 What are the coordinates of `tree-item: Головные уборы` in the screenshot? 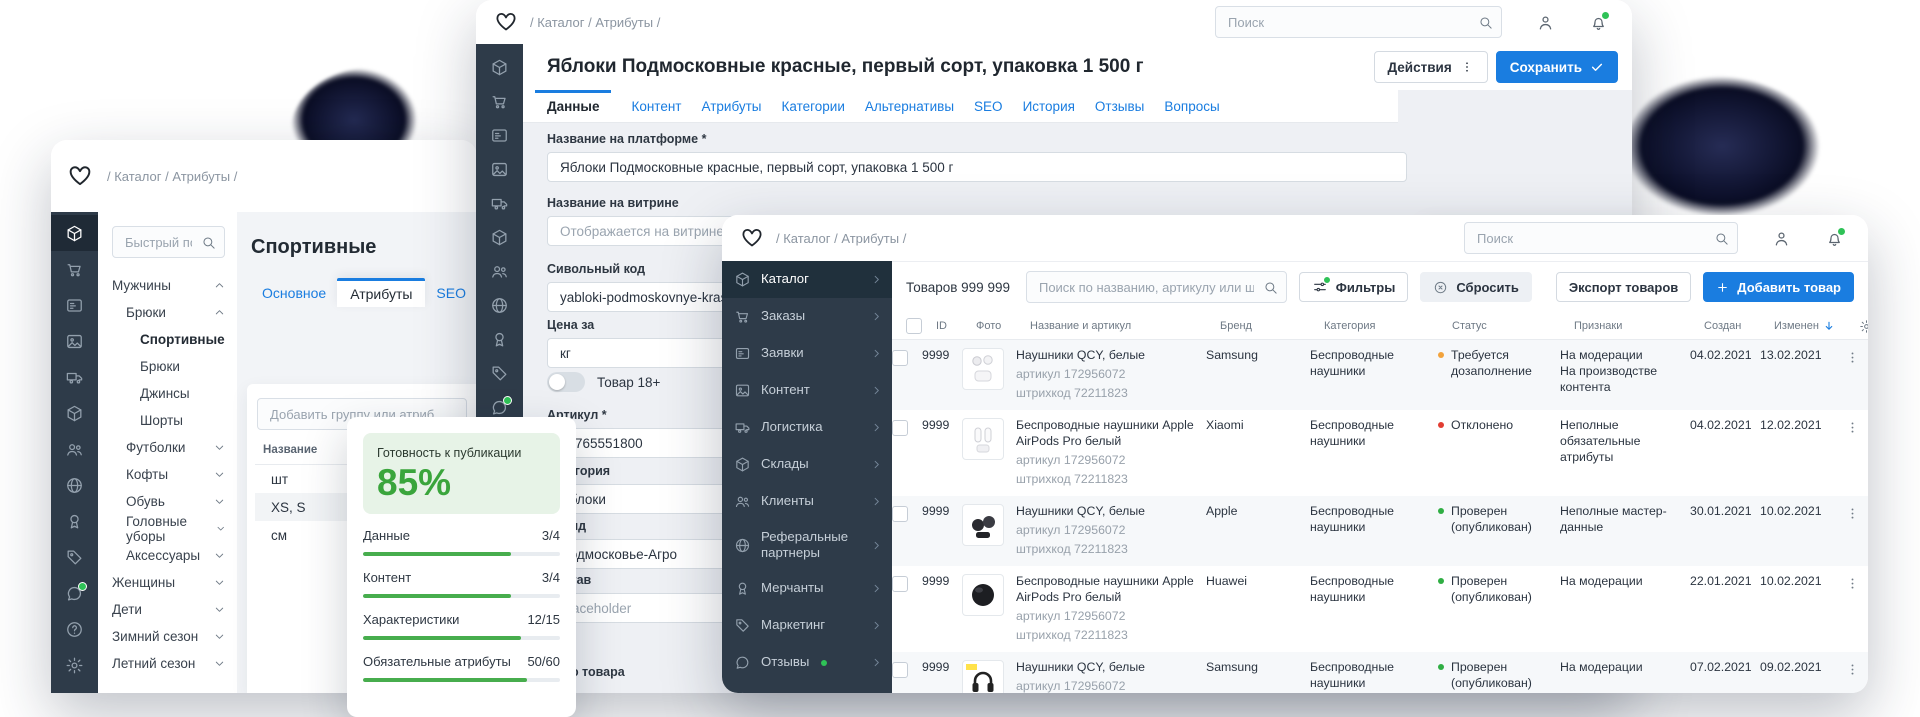 It's located at (168, 529).